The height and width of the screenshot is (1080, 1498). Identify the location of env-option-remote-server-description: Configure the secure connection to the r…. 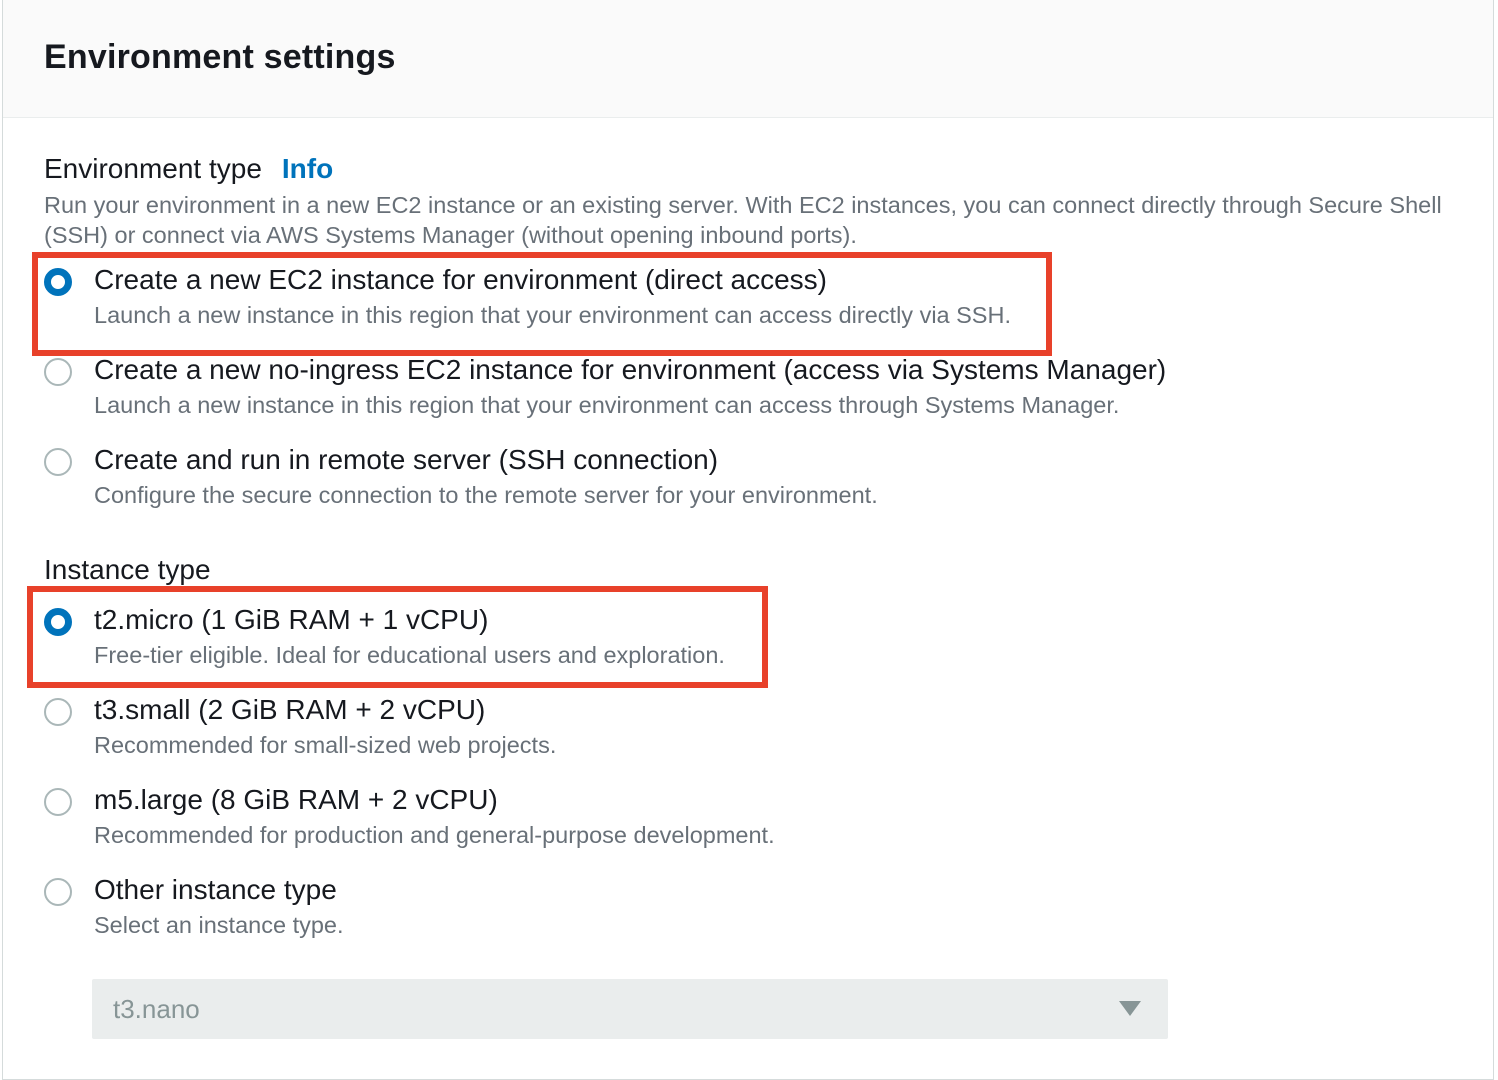
(486, 495).